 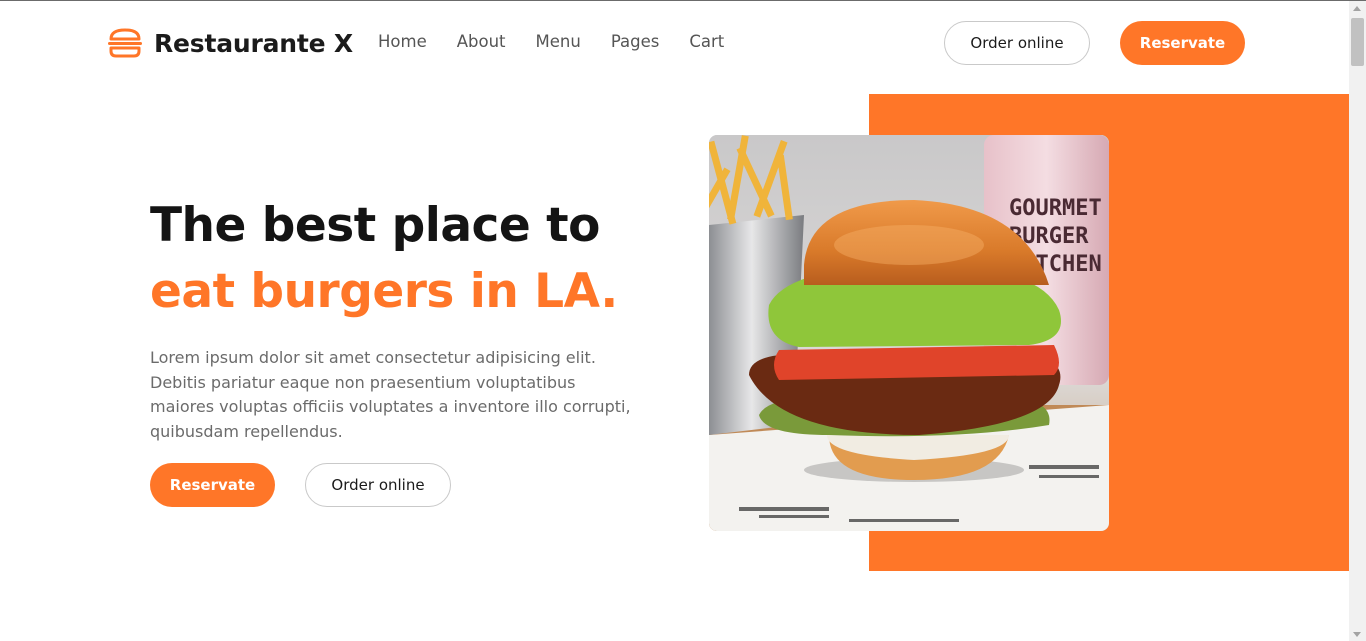 What do you see at coordinates (1357, 634) in the screenshot?
I see `scroll-down-arrow-icon` at bounding box center [1357, 634].